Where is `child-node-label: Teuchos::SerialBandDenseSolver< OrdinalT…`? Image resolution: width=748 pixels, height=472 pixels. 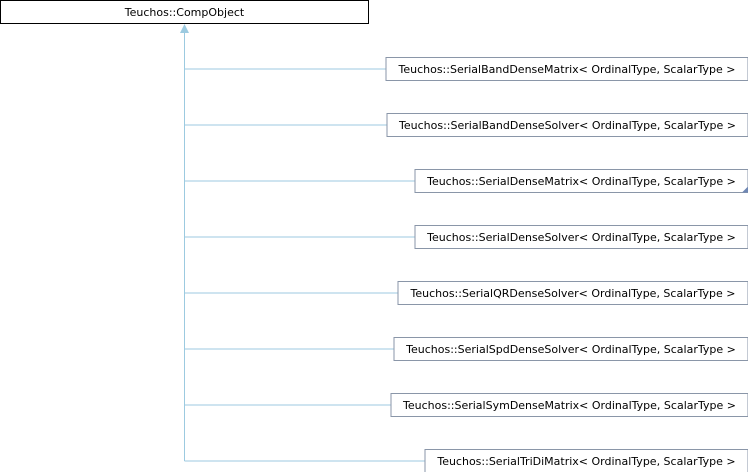
child-node-label: Teuchos::SerialBandDenseSolver< OrdinalT… is located at coordinates (567, 125).